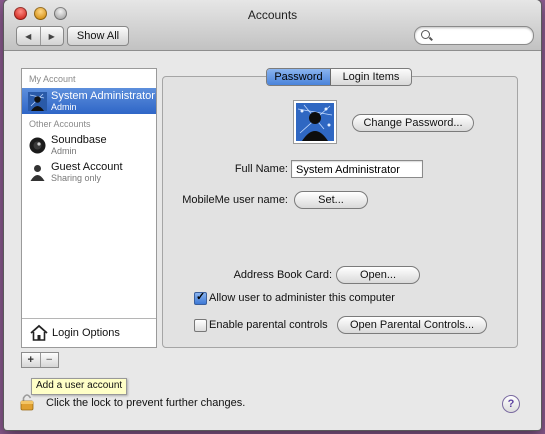 The width and height of the screenshot is (545, 434). I want to click on admin-user-icon, so click(37, 101).